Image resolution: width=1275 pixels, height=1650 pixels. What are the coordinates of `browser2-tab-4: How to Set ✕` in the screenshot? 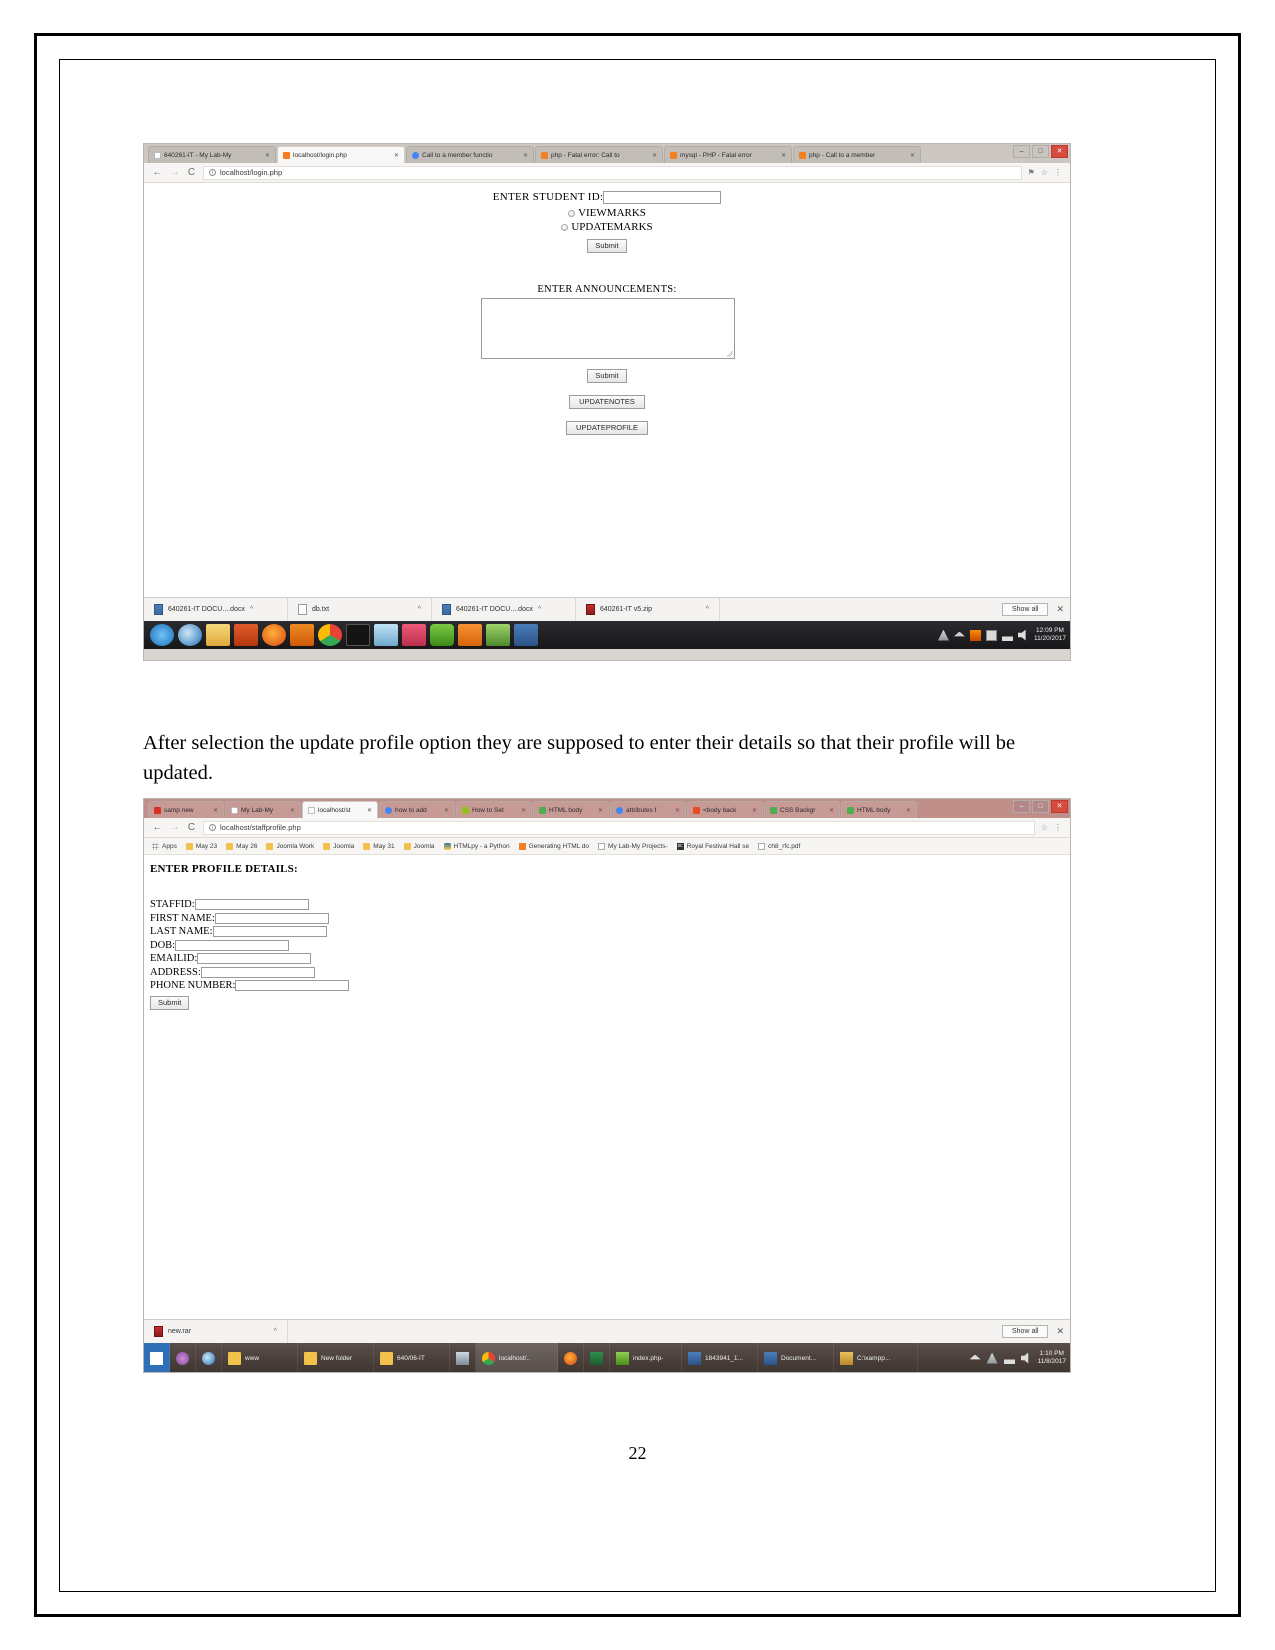 It's located at (494, 809).